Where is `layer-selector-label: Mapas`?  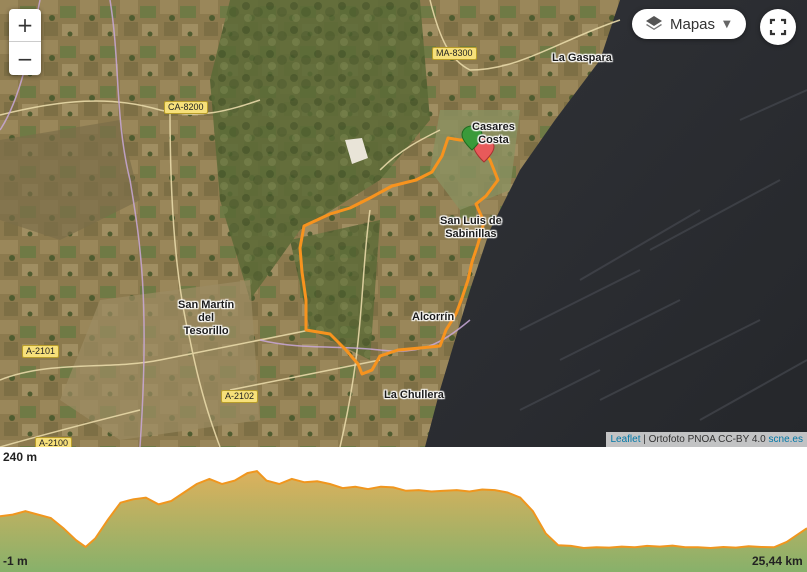
layer-selector-label: Mapas is located at coordinates (693, 24).